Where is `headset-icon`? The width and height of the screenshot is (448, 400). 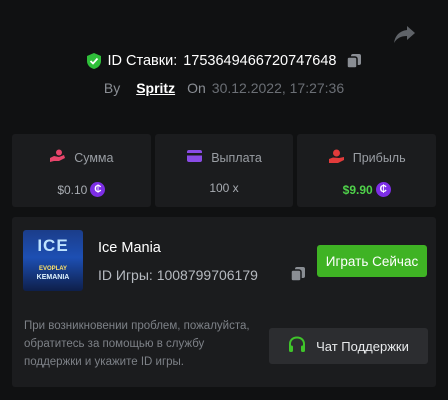 headset-icon is located at coordinates (297, 346).